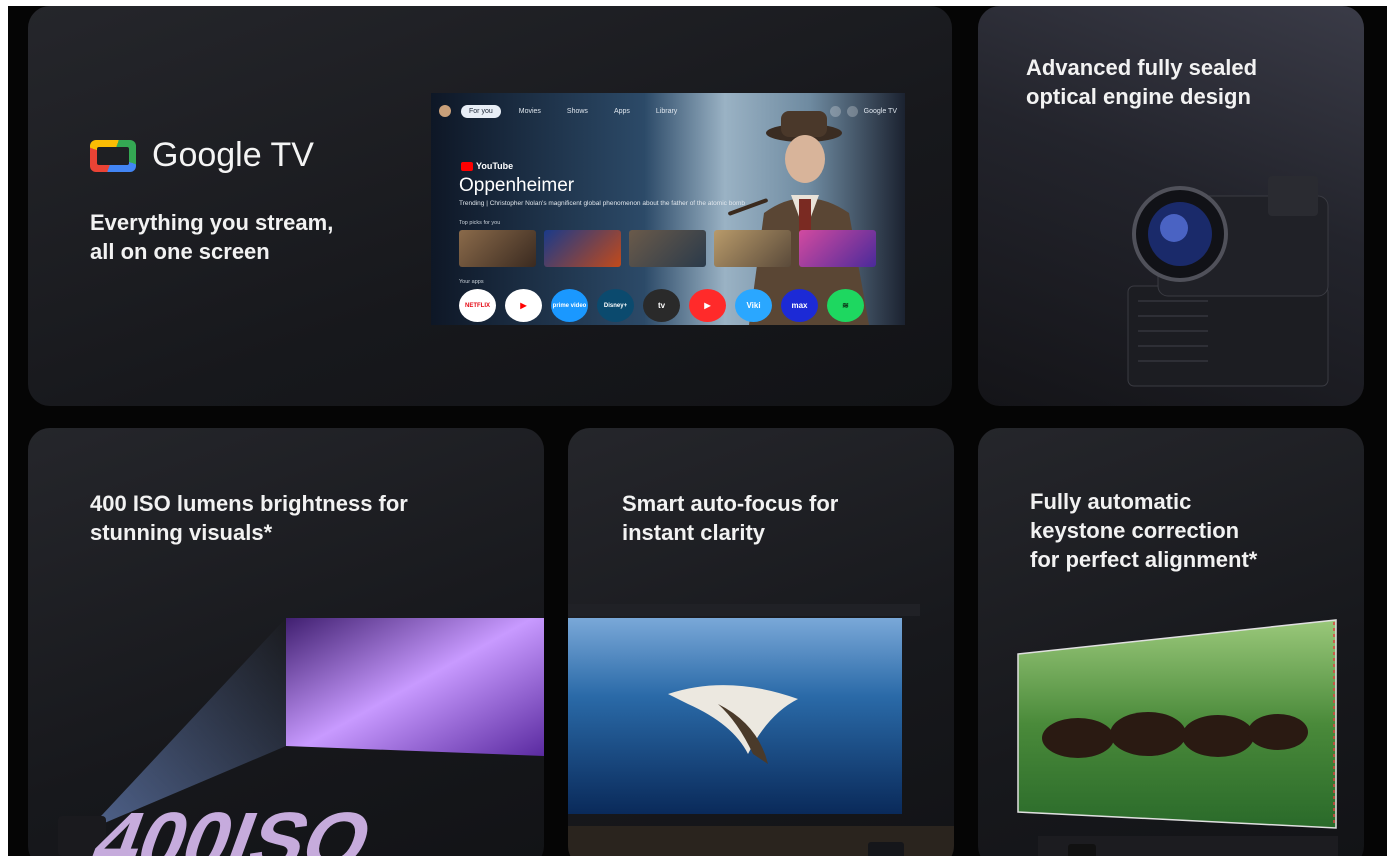 This screenshot has width=1394, height=856. What do you see at coordinates (615, 305) in the screenshot?
I see `disney-plus-app-icon: Disney+` at bounding box center [615, 305].